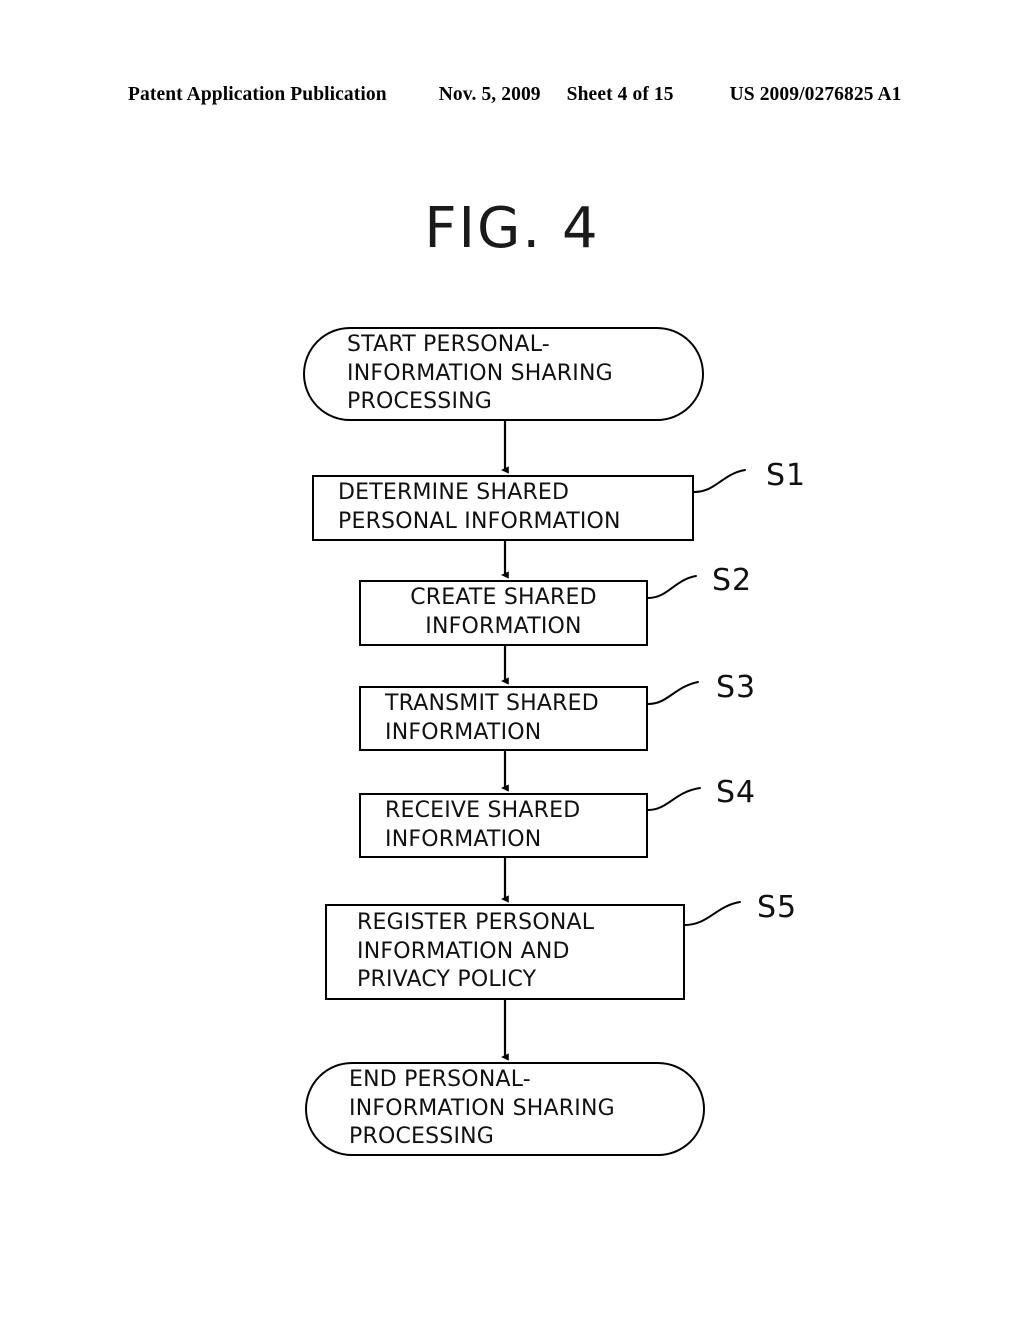 This screenshot has height=1320, width=1024. What do you see at coordinates (673, 693) in the screenshot?
I see `leader-line-s3` at bounding box center [673, 693].